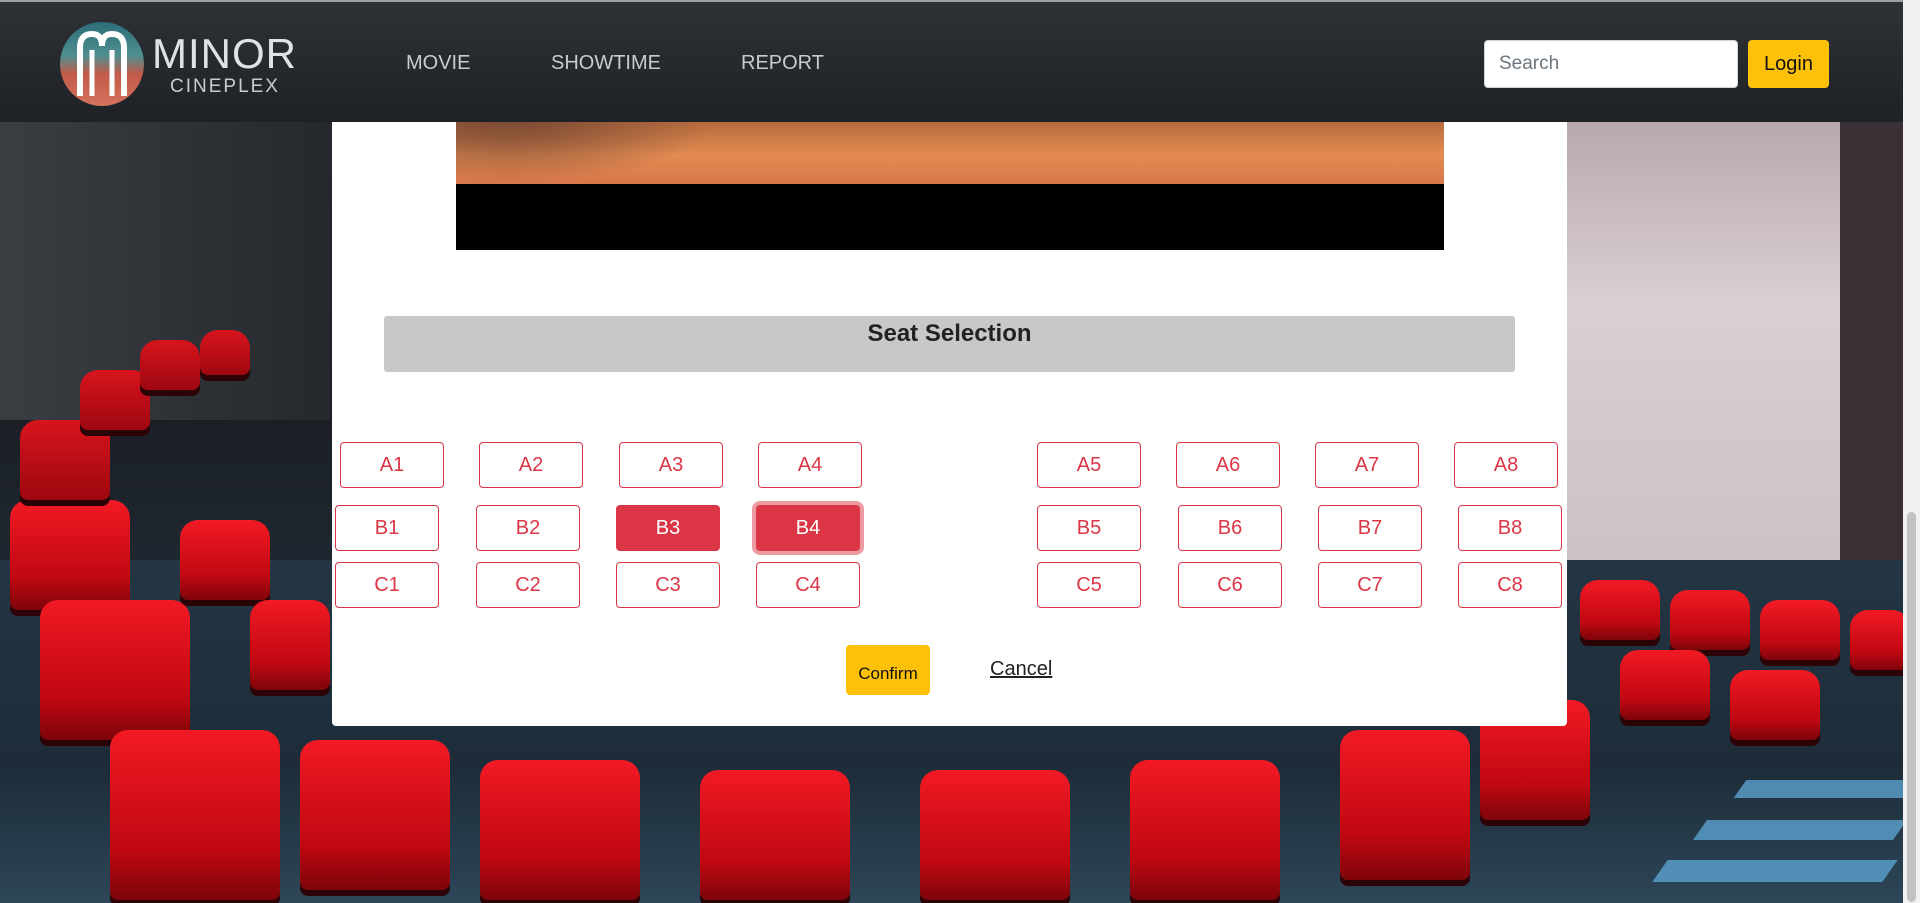  I want to click on seat-c3-button: C3, so click(668, 585).